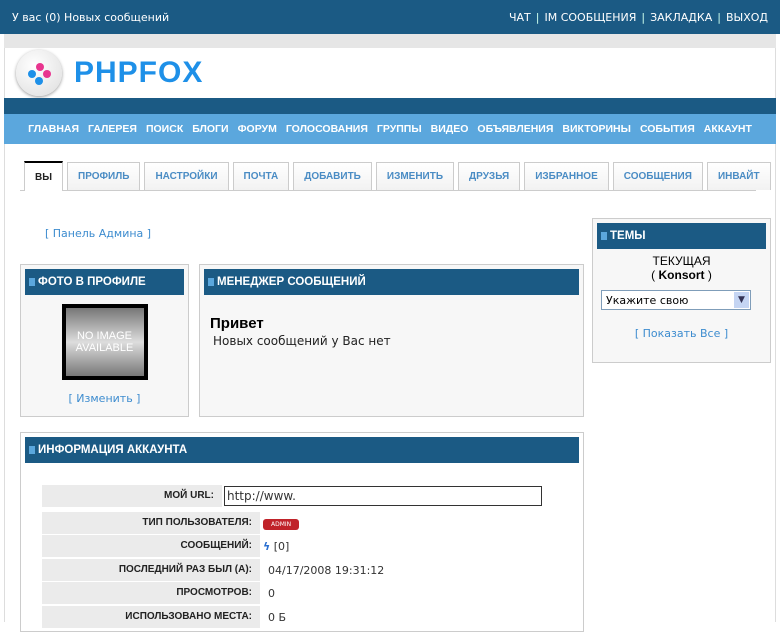 Image resolution: width=780 pixels, height=632 pixels. Describe the element at coordinates (105, 398) in the screenshot. I see `change-photo-link: [ Изменить ]` at that location.